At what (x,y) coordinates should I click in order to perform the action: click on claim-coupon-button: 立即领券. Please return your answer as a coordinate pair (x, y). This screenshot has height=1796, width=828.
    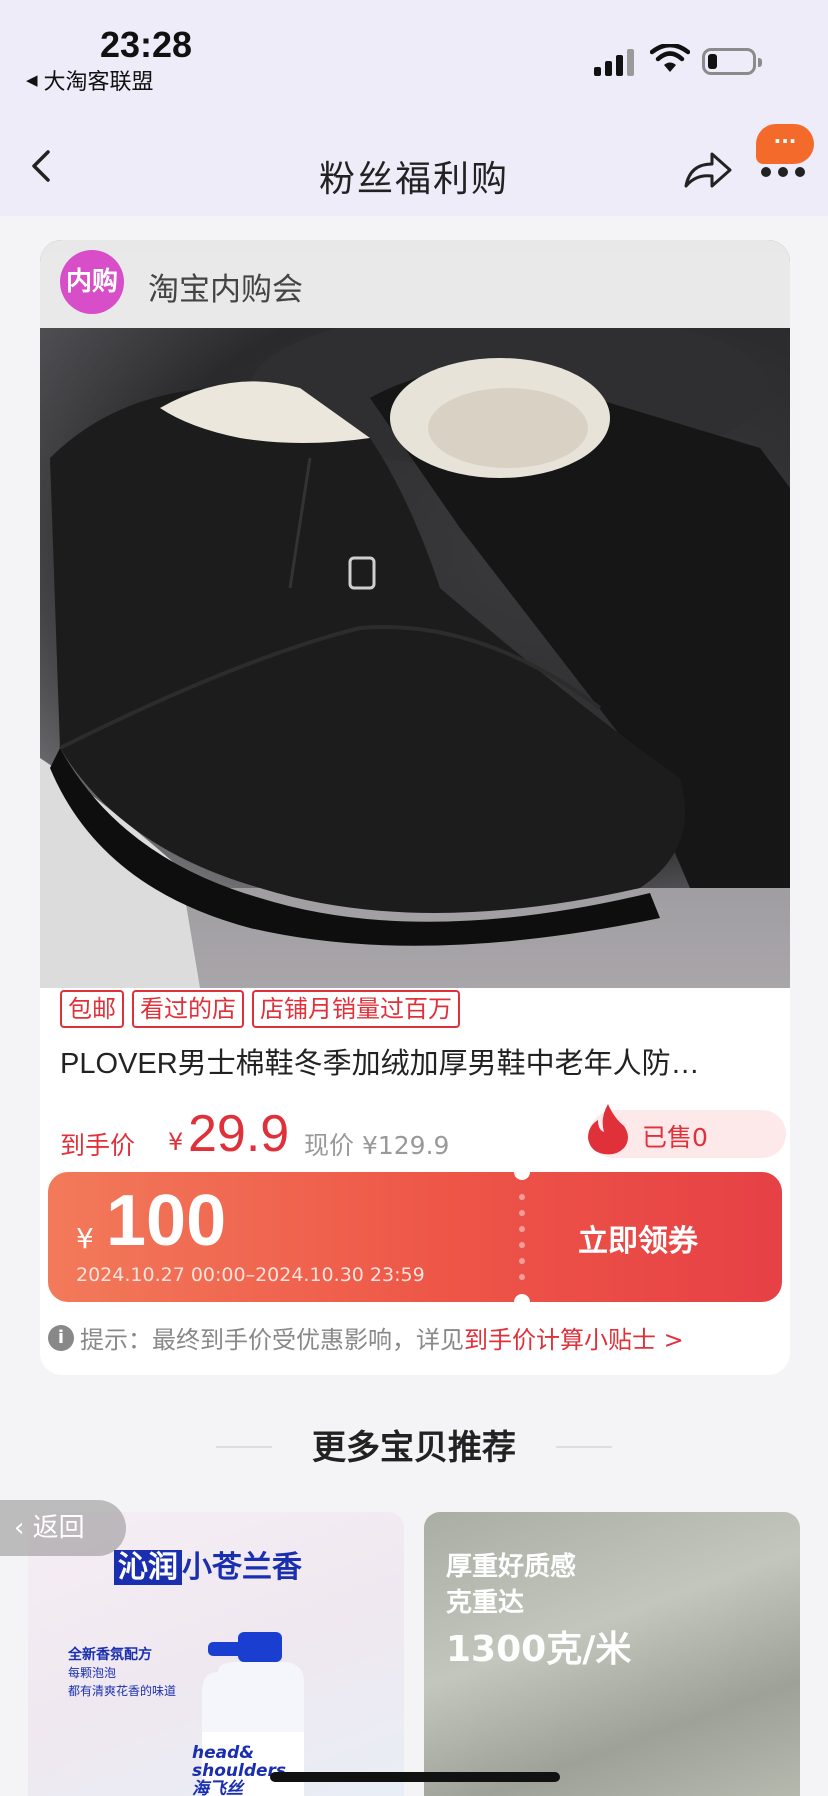
    Looking at the image, I should click on (638, 1238).